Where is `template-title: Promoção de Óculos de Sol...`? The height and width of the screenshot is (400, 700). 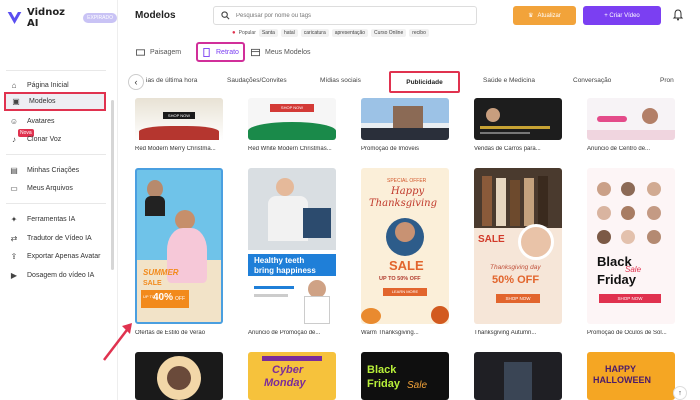
template-title: Promoção de Óculos de Sol... is located at coordinates (631, 333).